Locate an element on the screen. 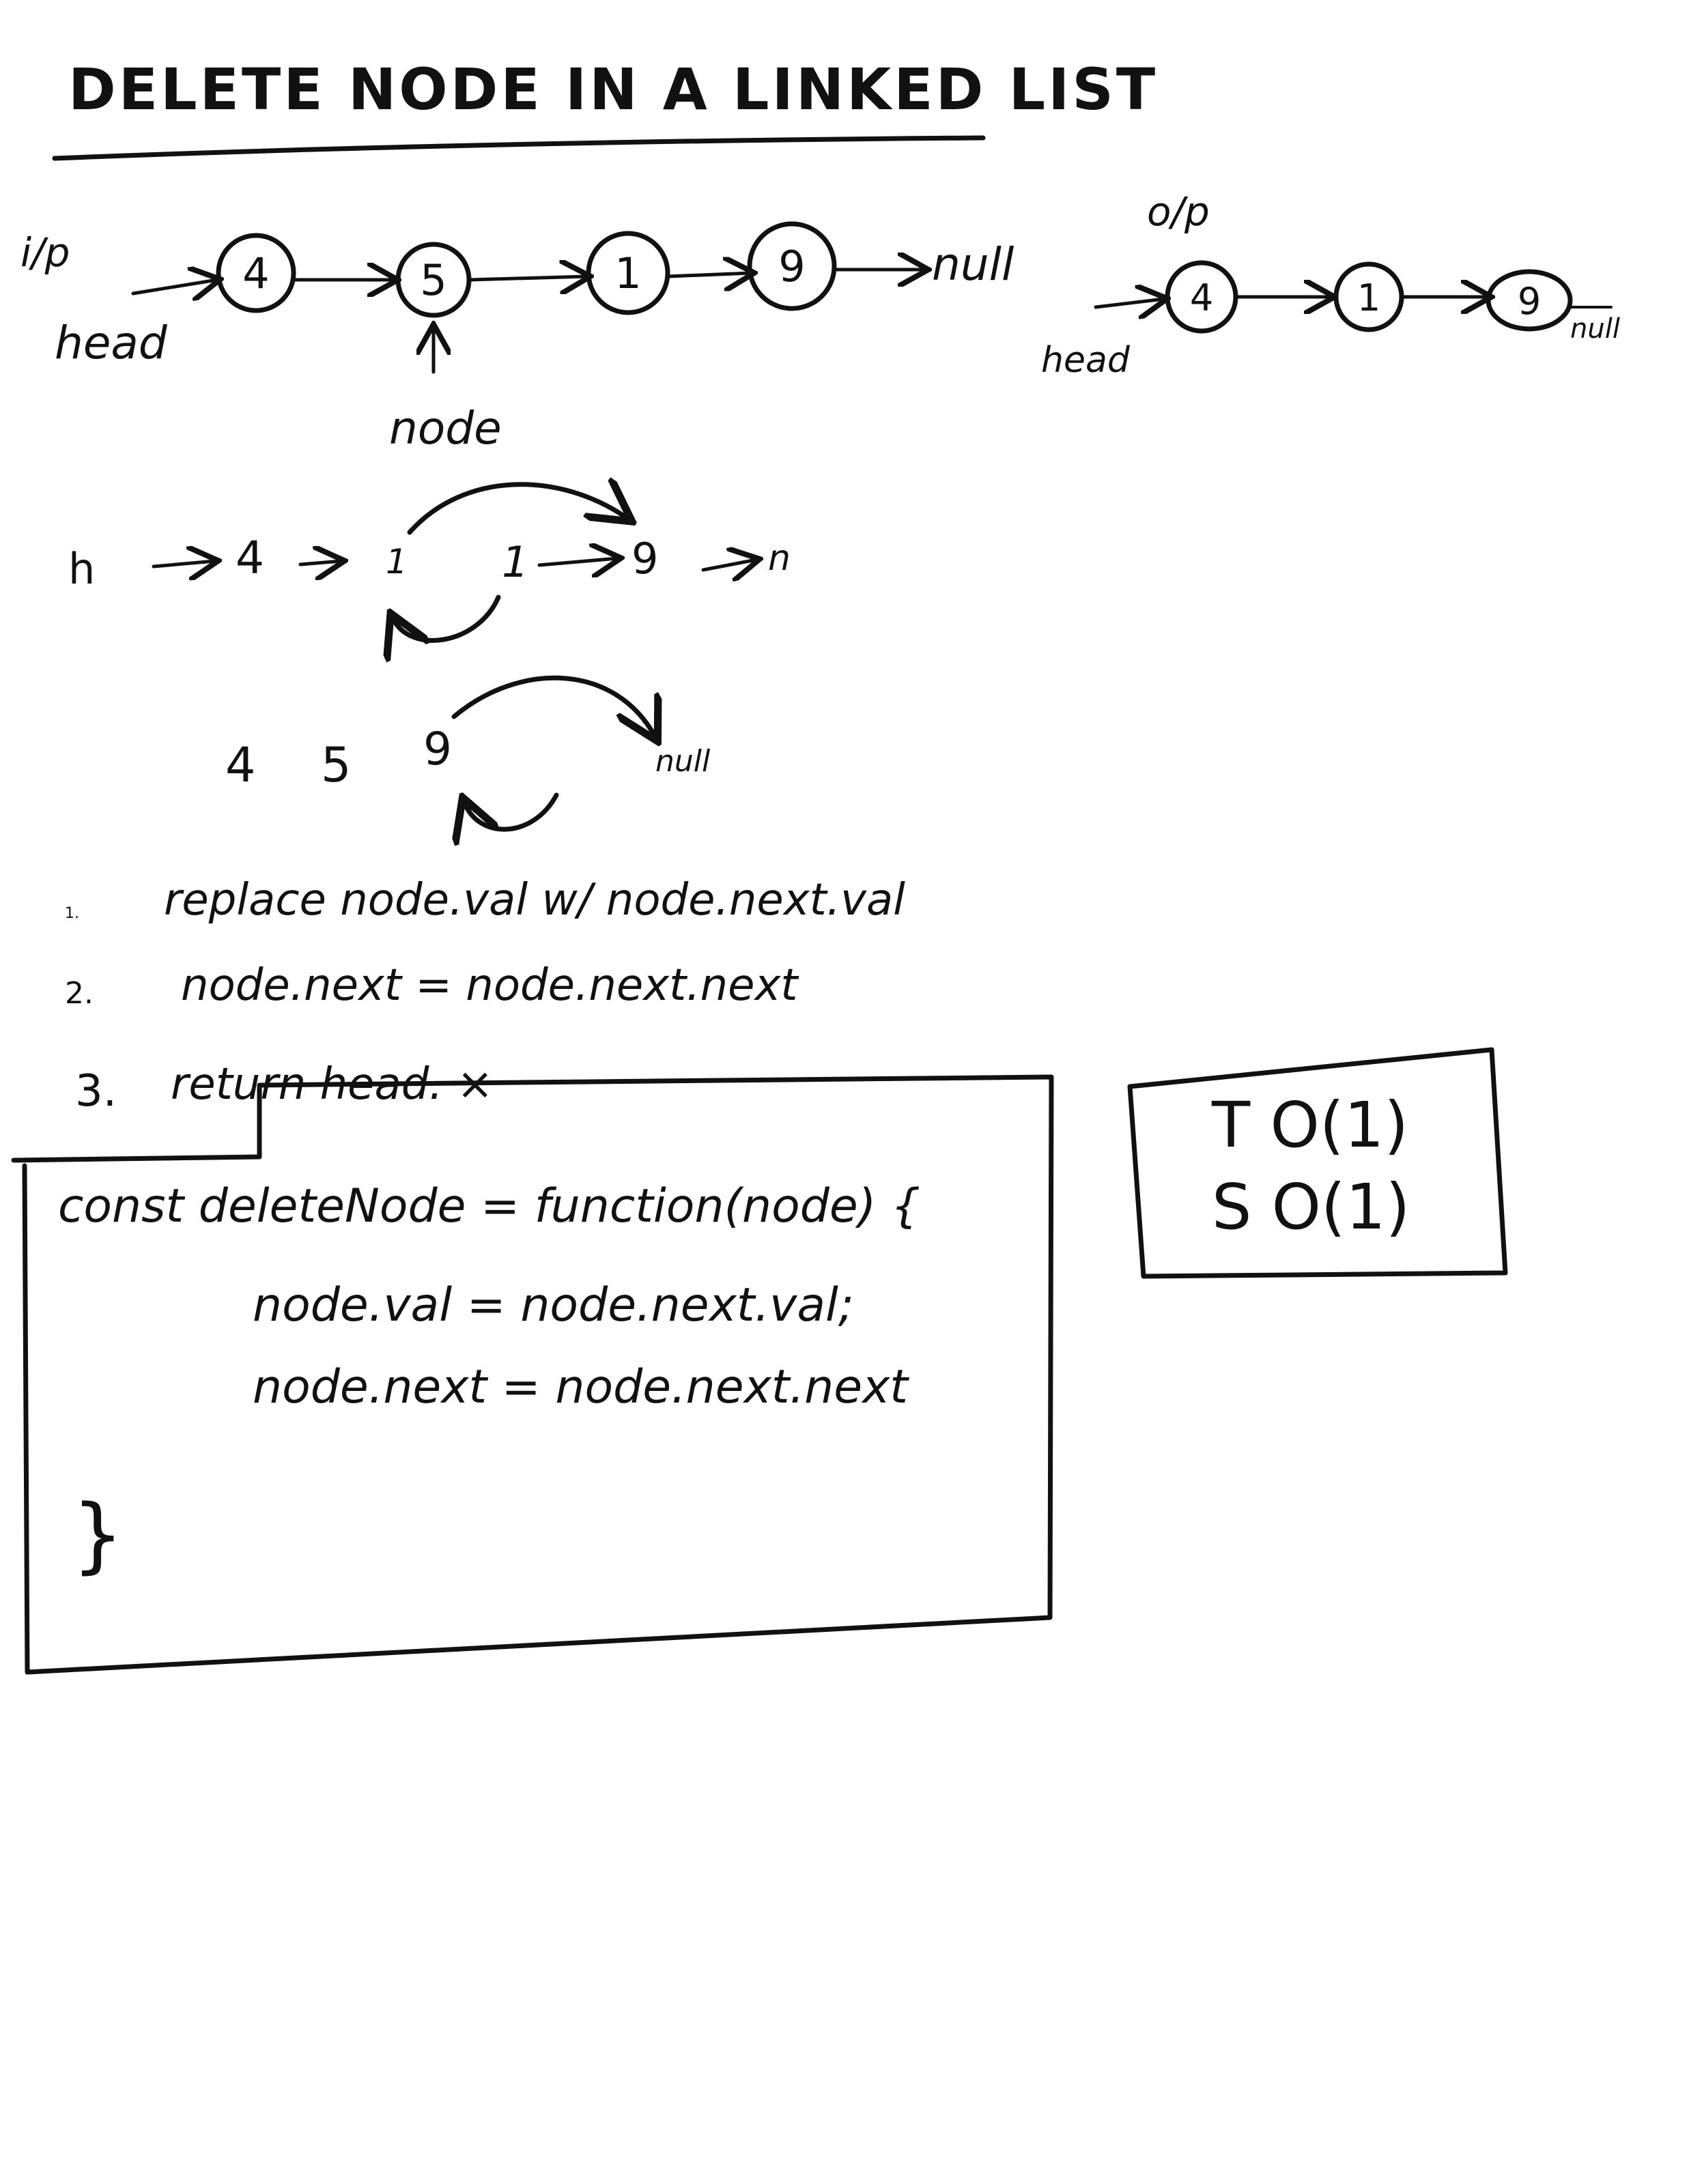 This screenshot has height=2184, width=1689. output-label: o/p is located at coordinates (1178, 211).